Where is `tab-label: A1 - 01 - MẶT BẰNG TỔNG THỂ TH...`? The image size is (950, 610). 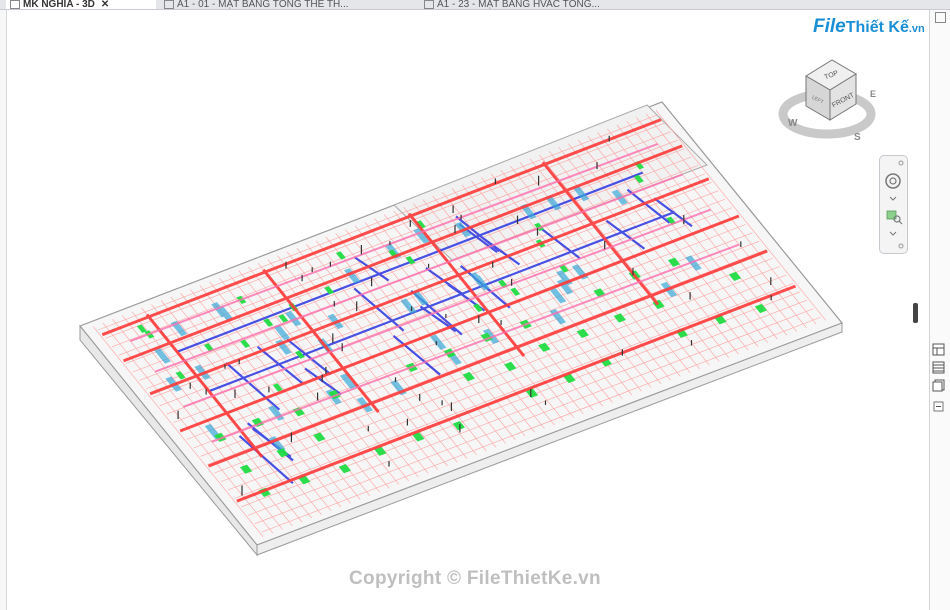
tab-label: A1 - 01 - MẶT BẰNG TỔNG THỂ TH... is located at coordinates (263, 4).